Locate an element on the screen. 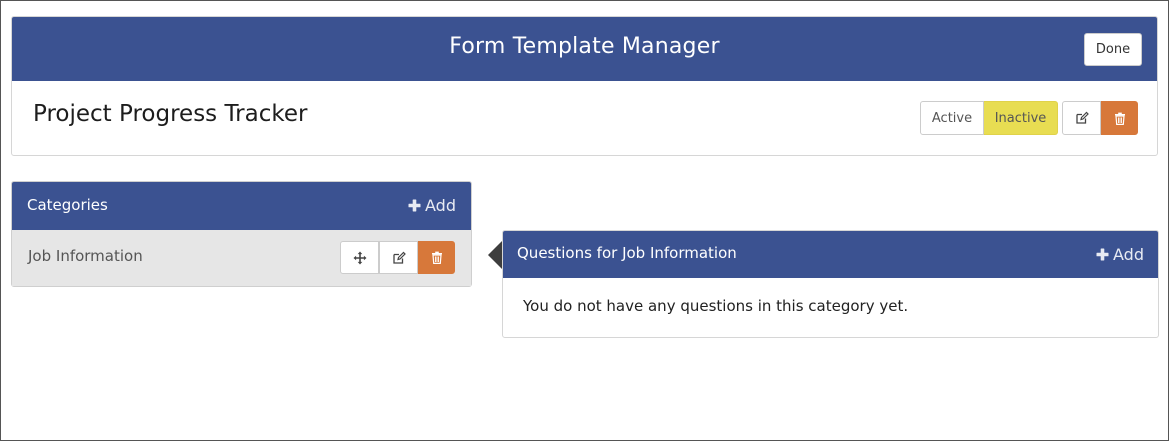 This screenshot has width=1169, height=441. edit-category-button is located at coordinates (398, 257).